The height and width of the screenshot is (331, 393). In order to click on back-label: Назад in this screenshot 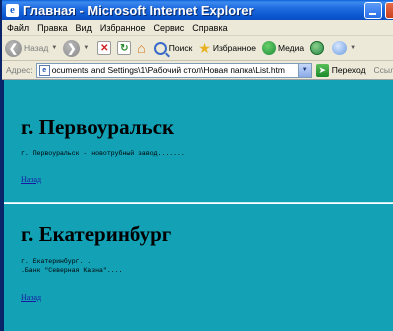, I will do `click(36, 48)`.